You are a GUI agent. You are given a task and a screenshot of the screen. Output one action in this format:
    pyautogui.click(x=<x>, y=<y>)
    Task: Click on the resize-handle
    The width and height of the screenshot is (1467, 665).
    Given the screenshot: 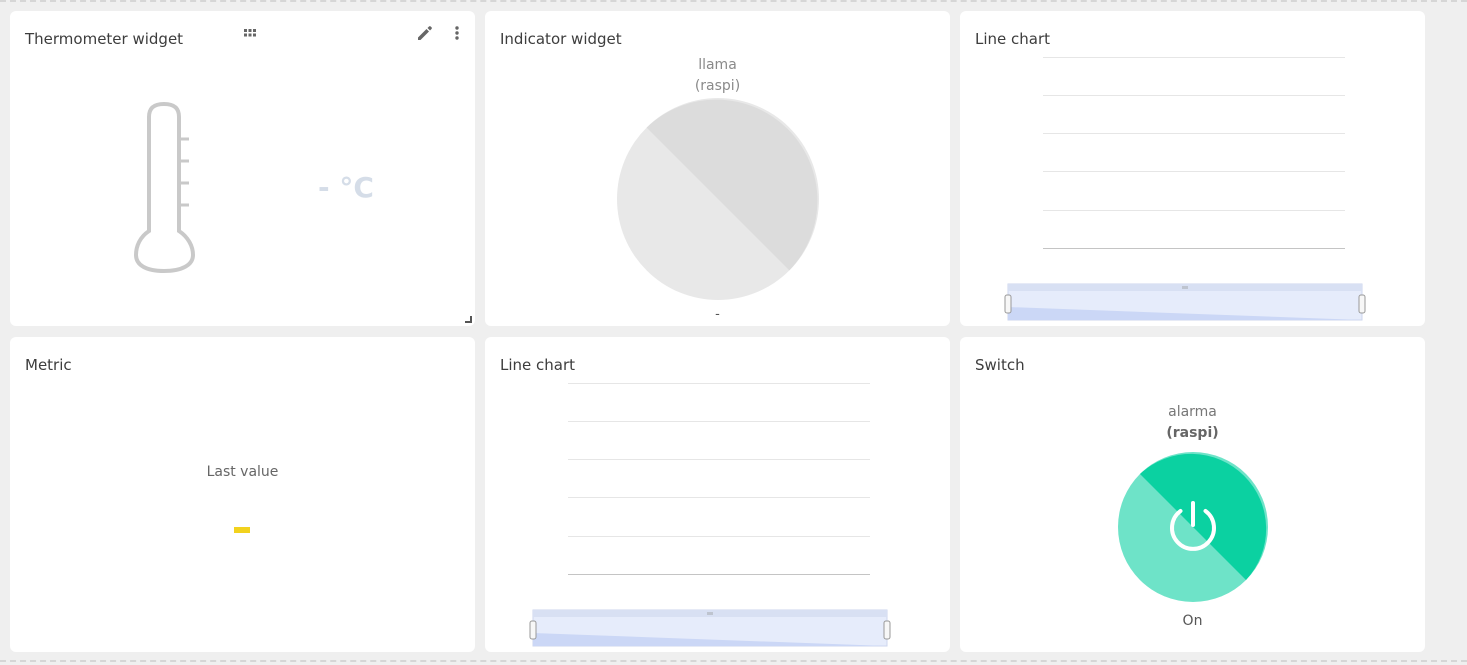 What is the action you would take?
    pyautogui.click(x=468, y=319)
    